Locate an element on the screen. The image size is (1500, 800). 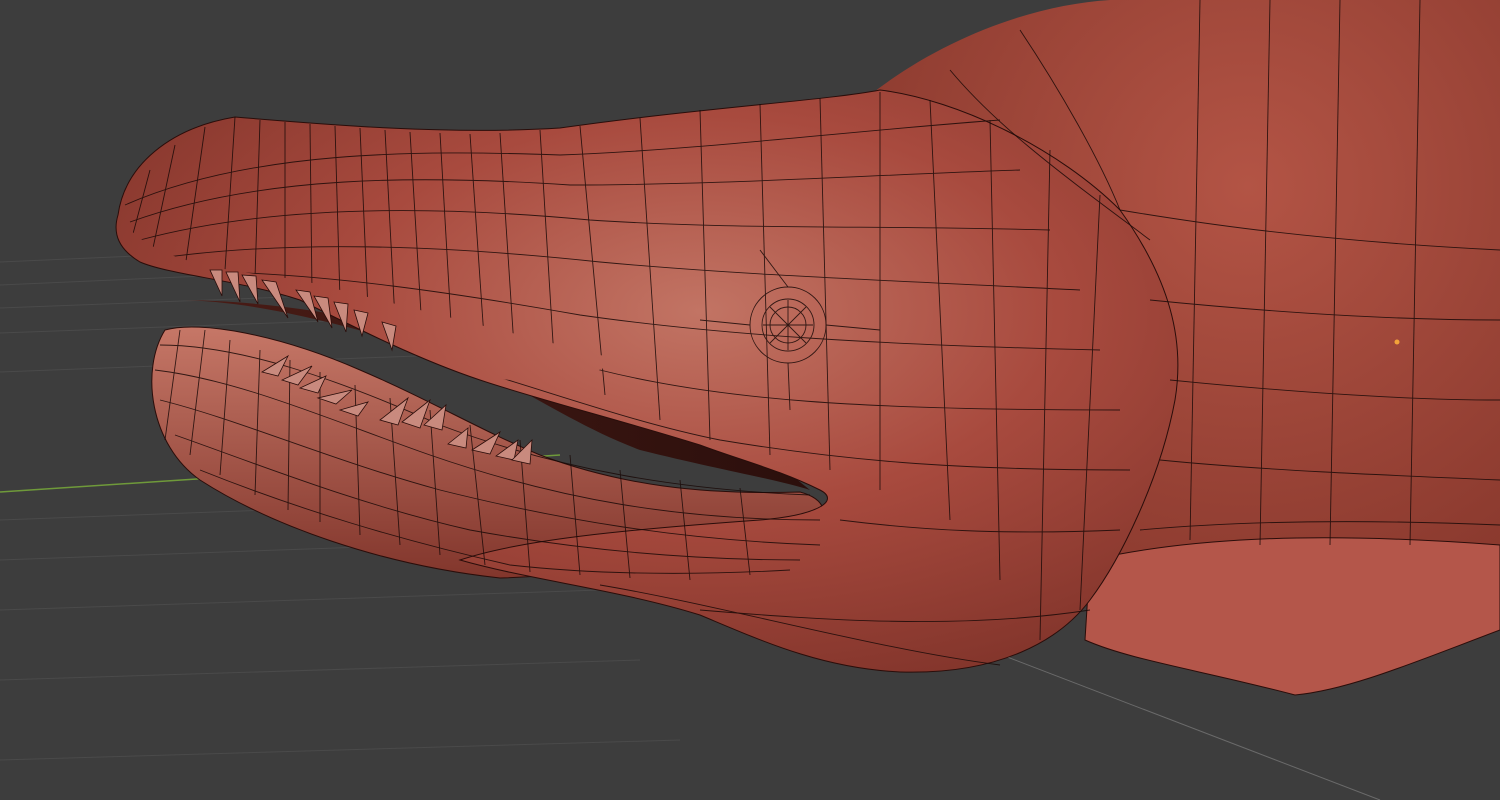
object-origin-dot is located at coordinates (1397, 342).